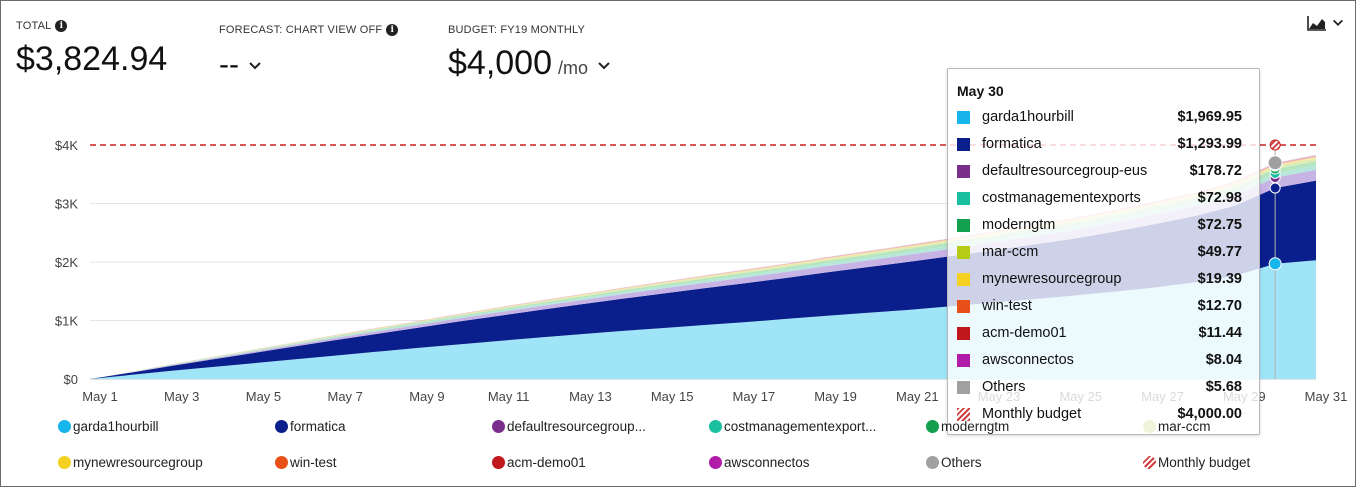 The height and width of the screenshot is (487, 1356). What do you see at coordinates (1209, 144) in the screenshot?
I see `tooltip-series-value: $1,293.99` at bounding box center [1209, 144].